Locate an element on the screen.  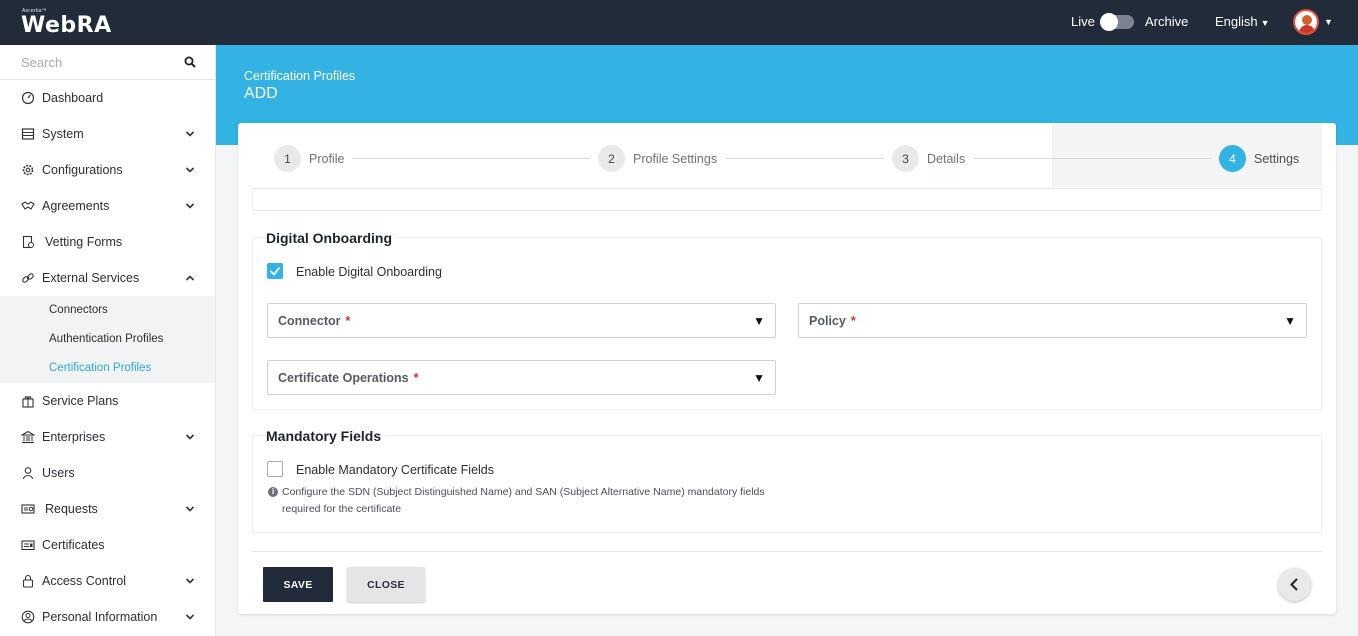
link-icon is located at coordinates (28, 278).